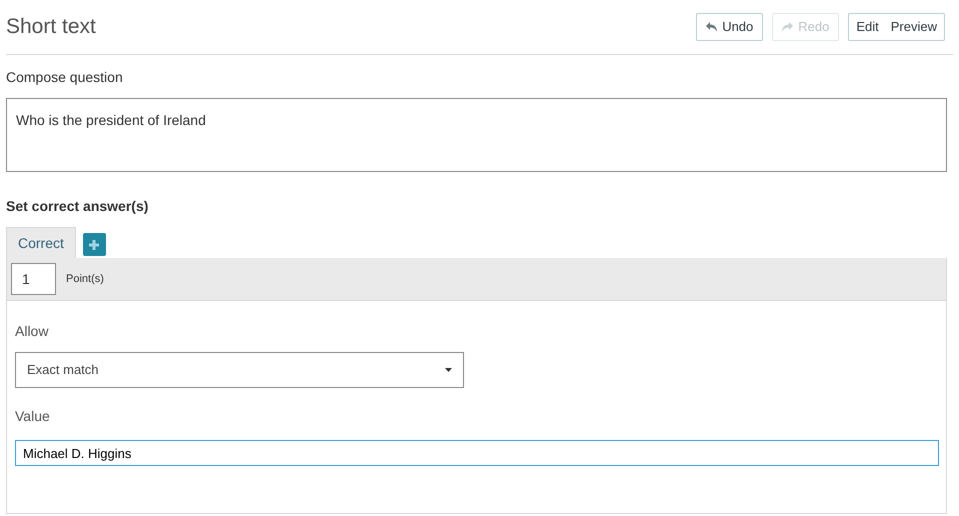 The image size is (959, 516). I want to click on mode-button: Preview, so click(913, 27).